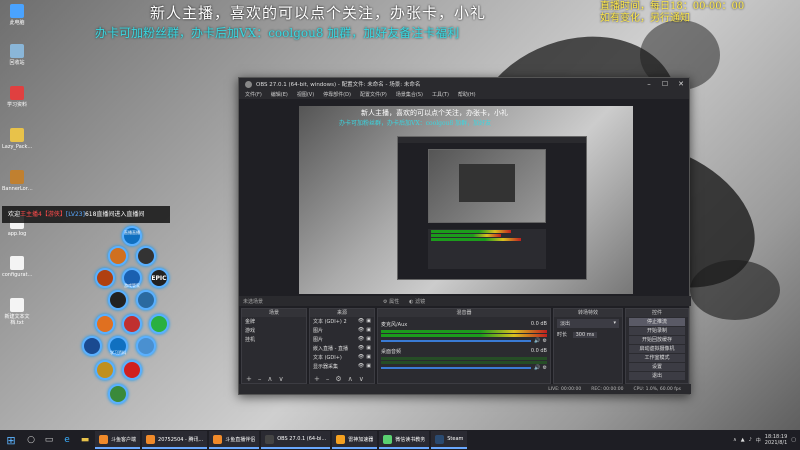  Describe the element at coordinates (17, 55) in the screenshot. I see `desktop-shortcut: 回收站` at that location.